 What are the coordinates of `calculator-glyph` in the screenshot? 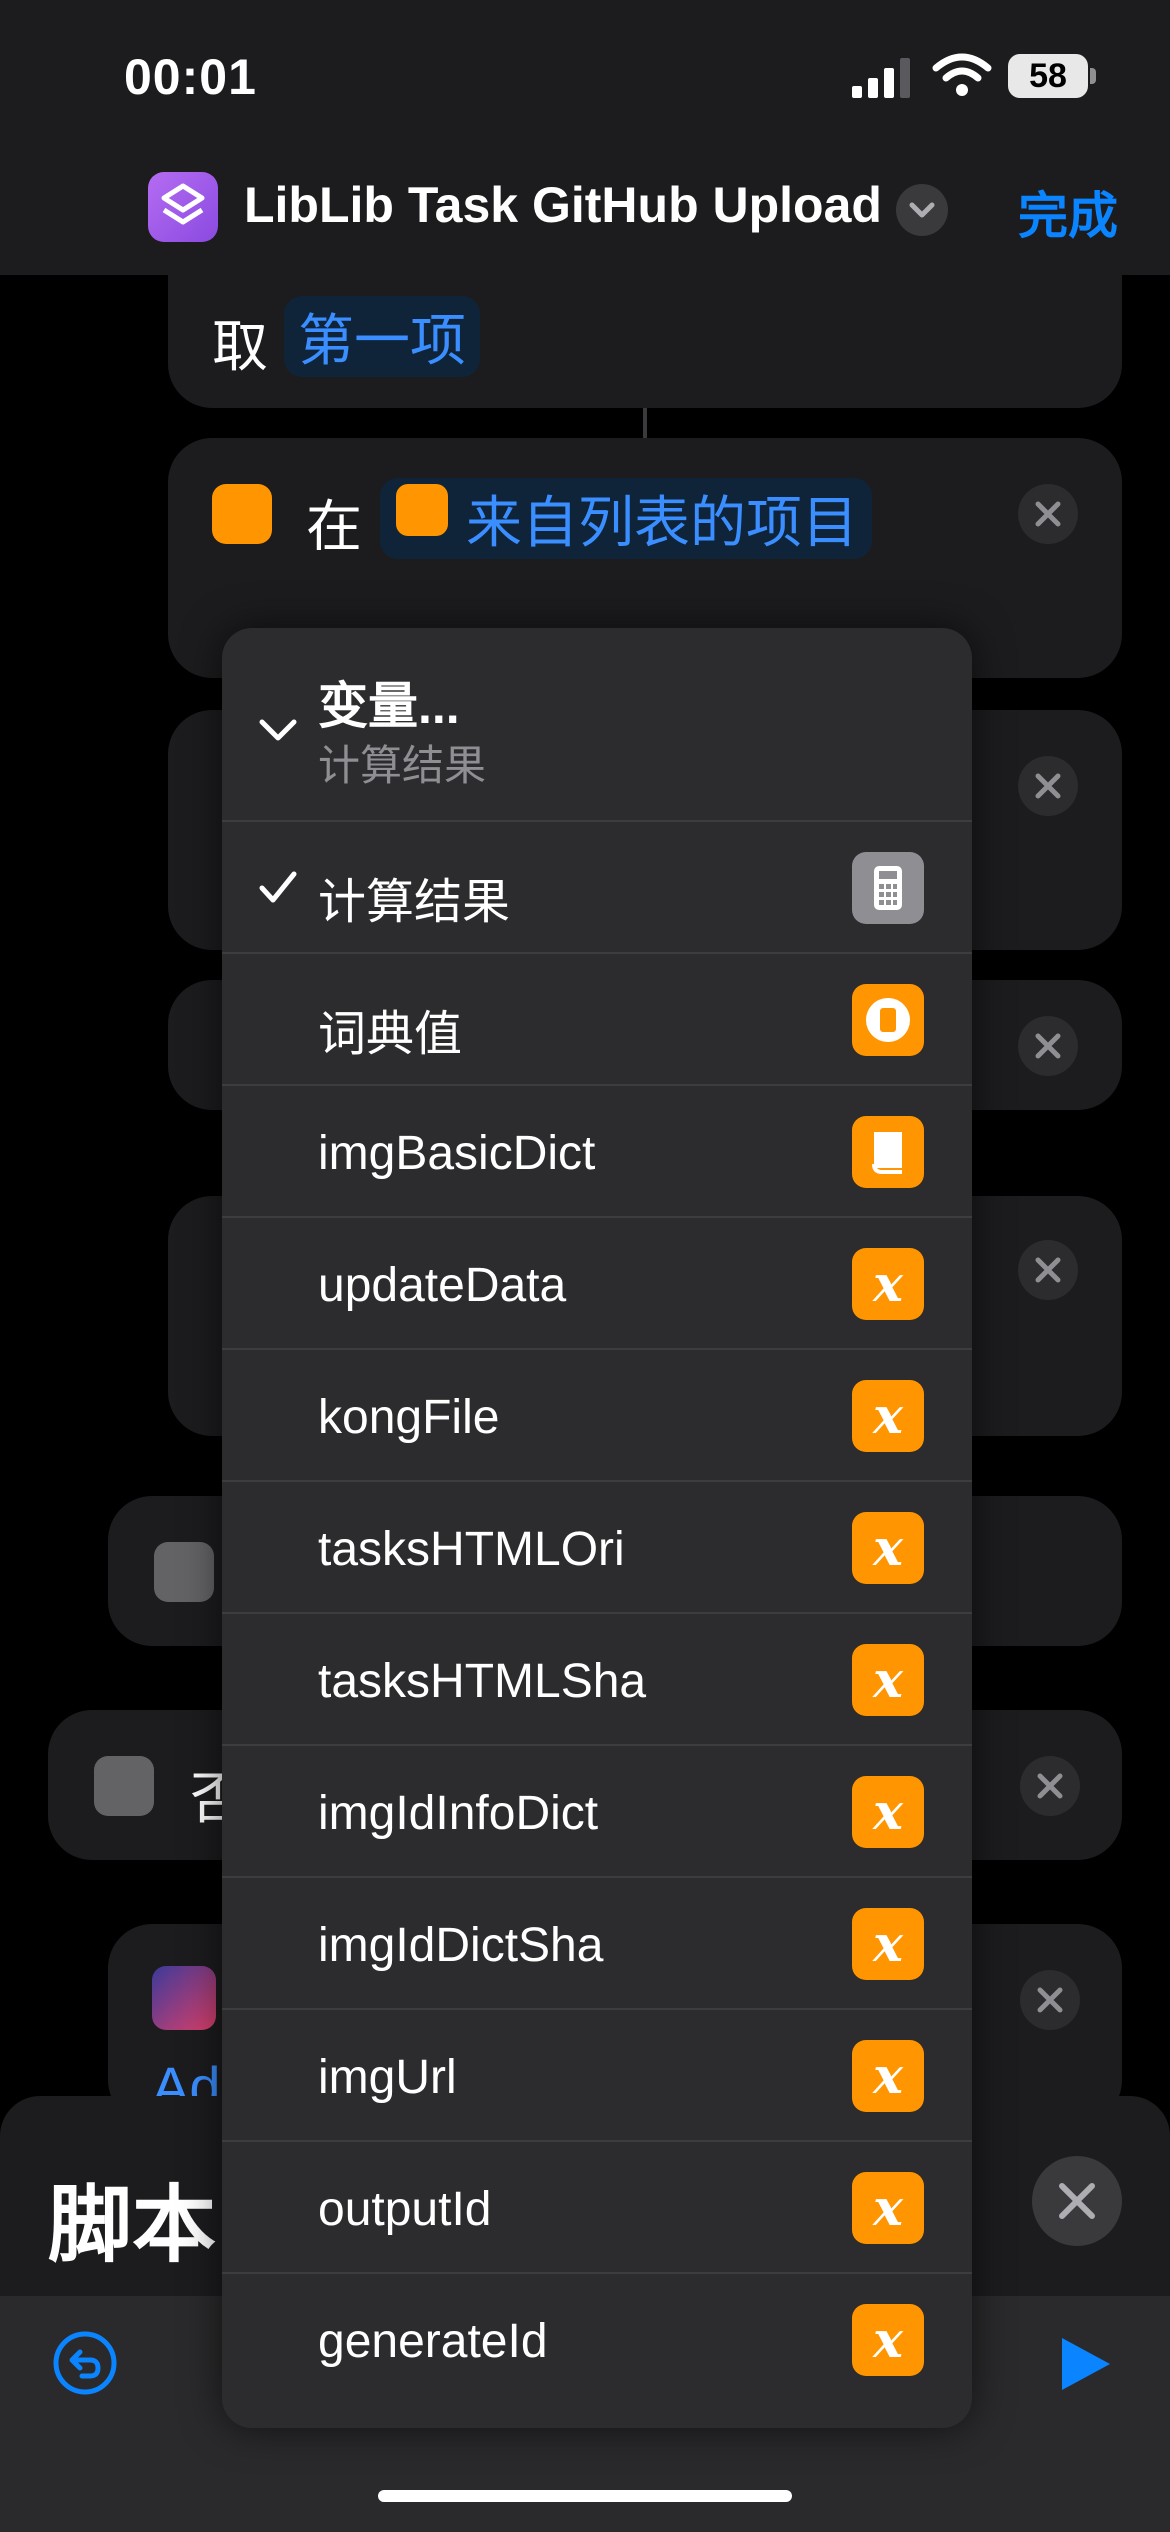 It's located at (888, 888).